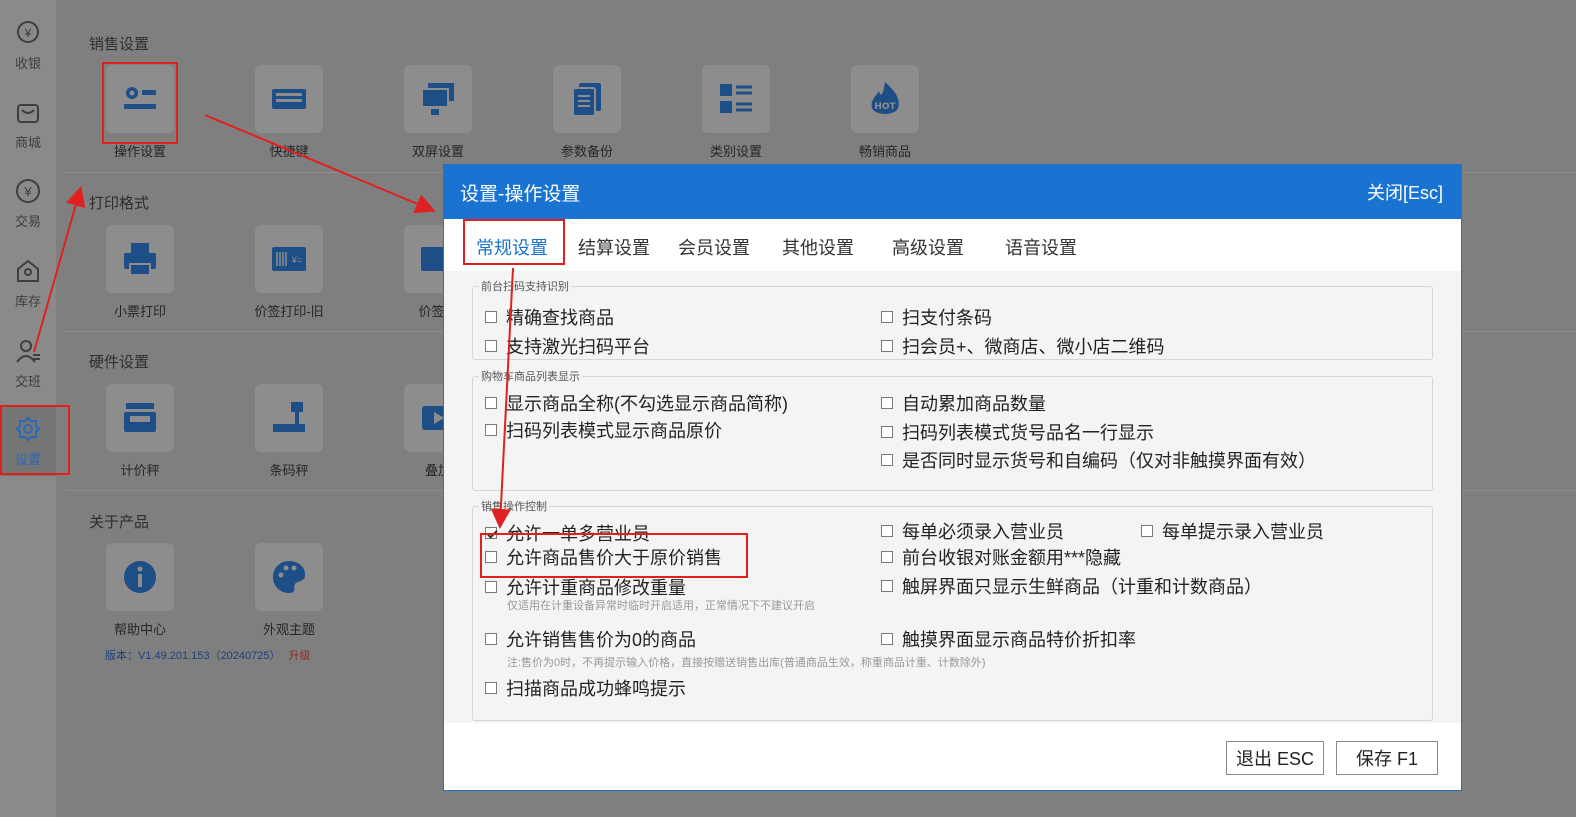 The width and height of the screenshot is (1576, 817). Describe the element at coordinates (736, 98) in the screenshot. I see `category-list-icon` at that location.